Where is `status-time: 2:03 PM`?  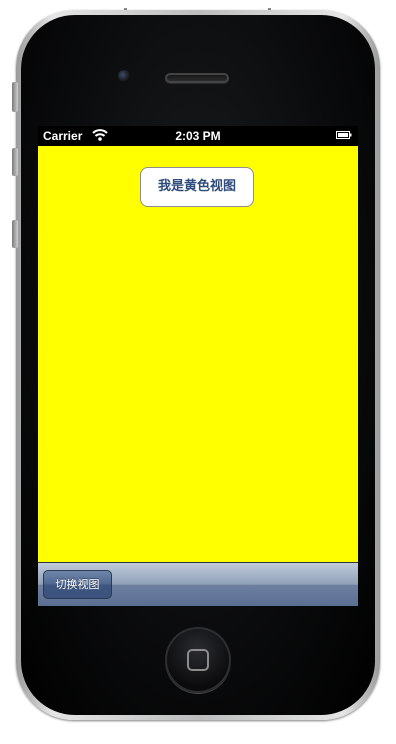
status-time: 2:03 PM is located at coordinates (198, 136).